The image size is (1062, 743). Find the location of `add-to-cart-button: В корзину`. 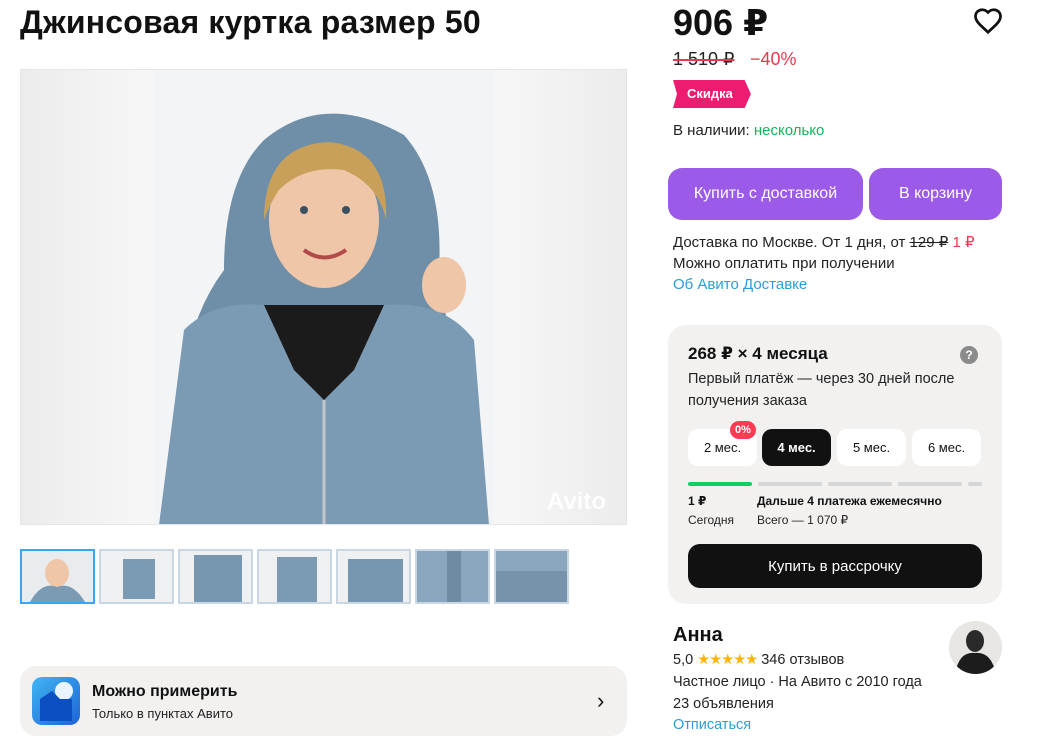

add-to-cart-button: В корзину is located at coordinates (935, 194).